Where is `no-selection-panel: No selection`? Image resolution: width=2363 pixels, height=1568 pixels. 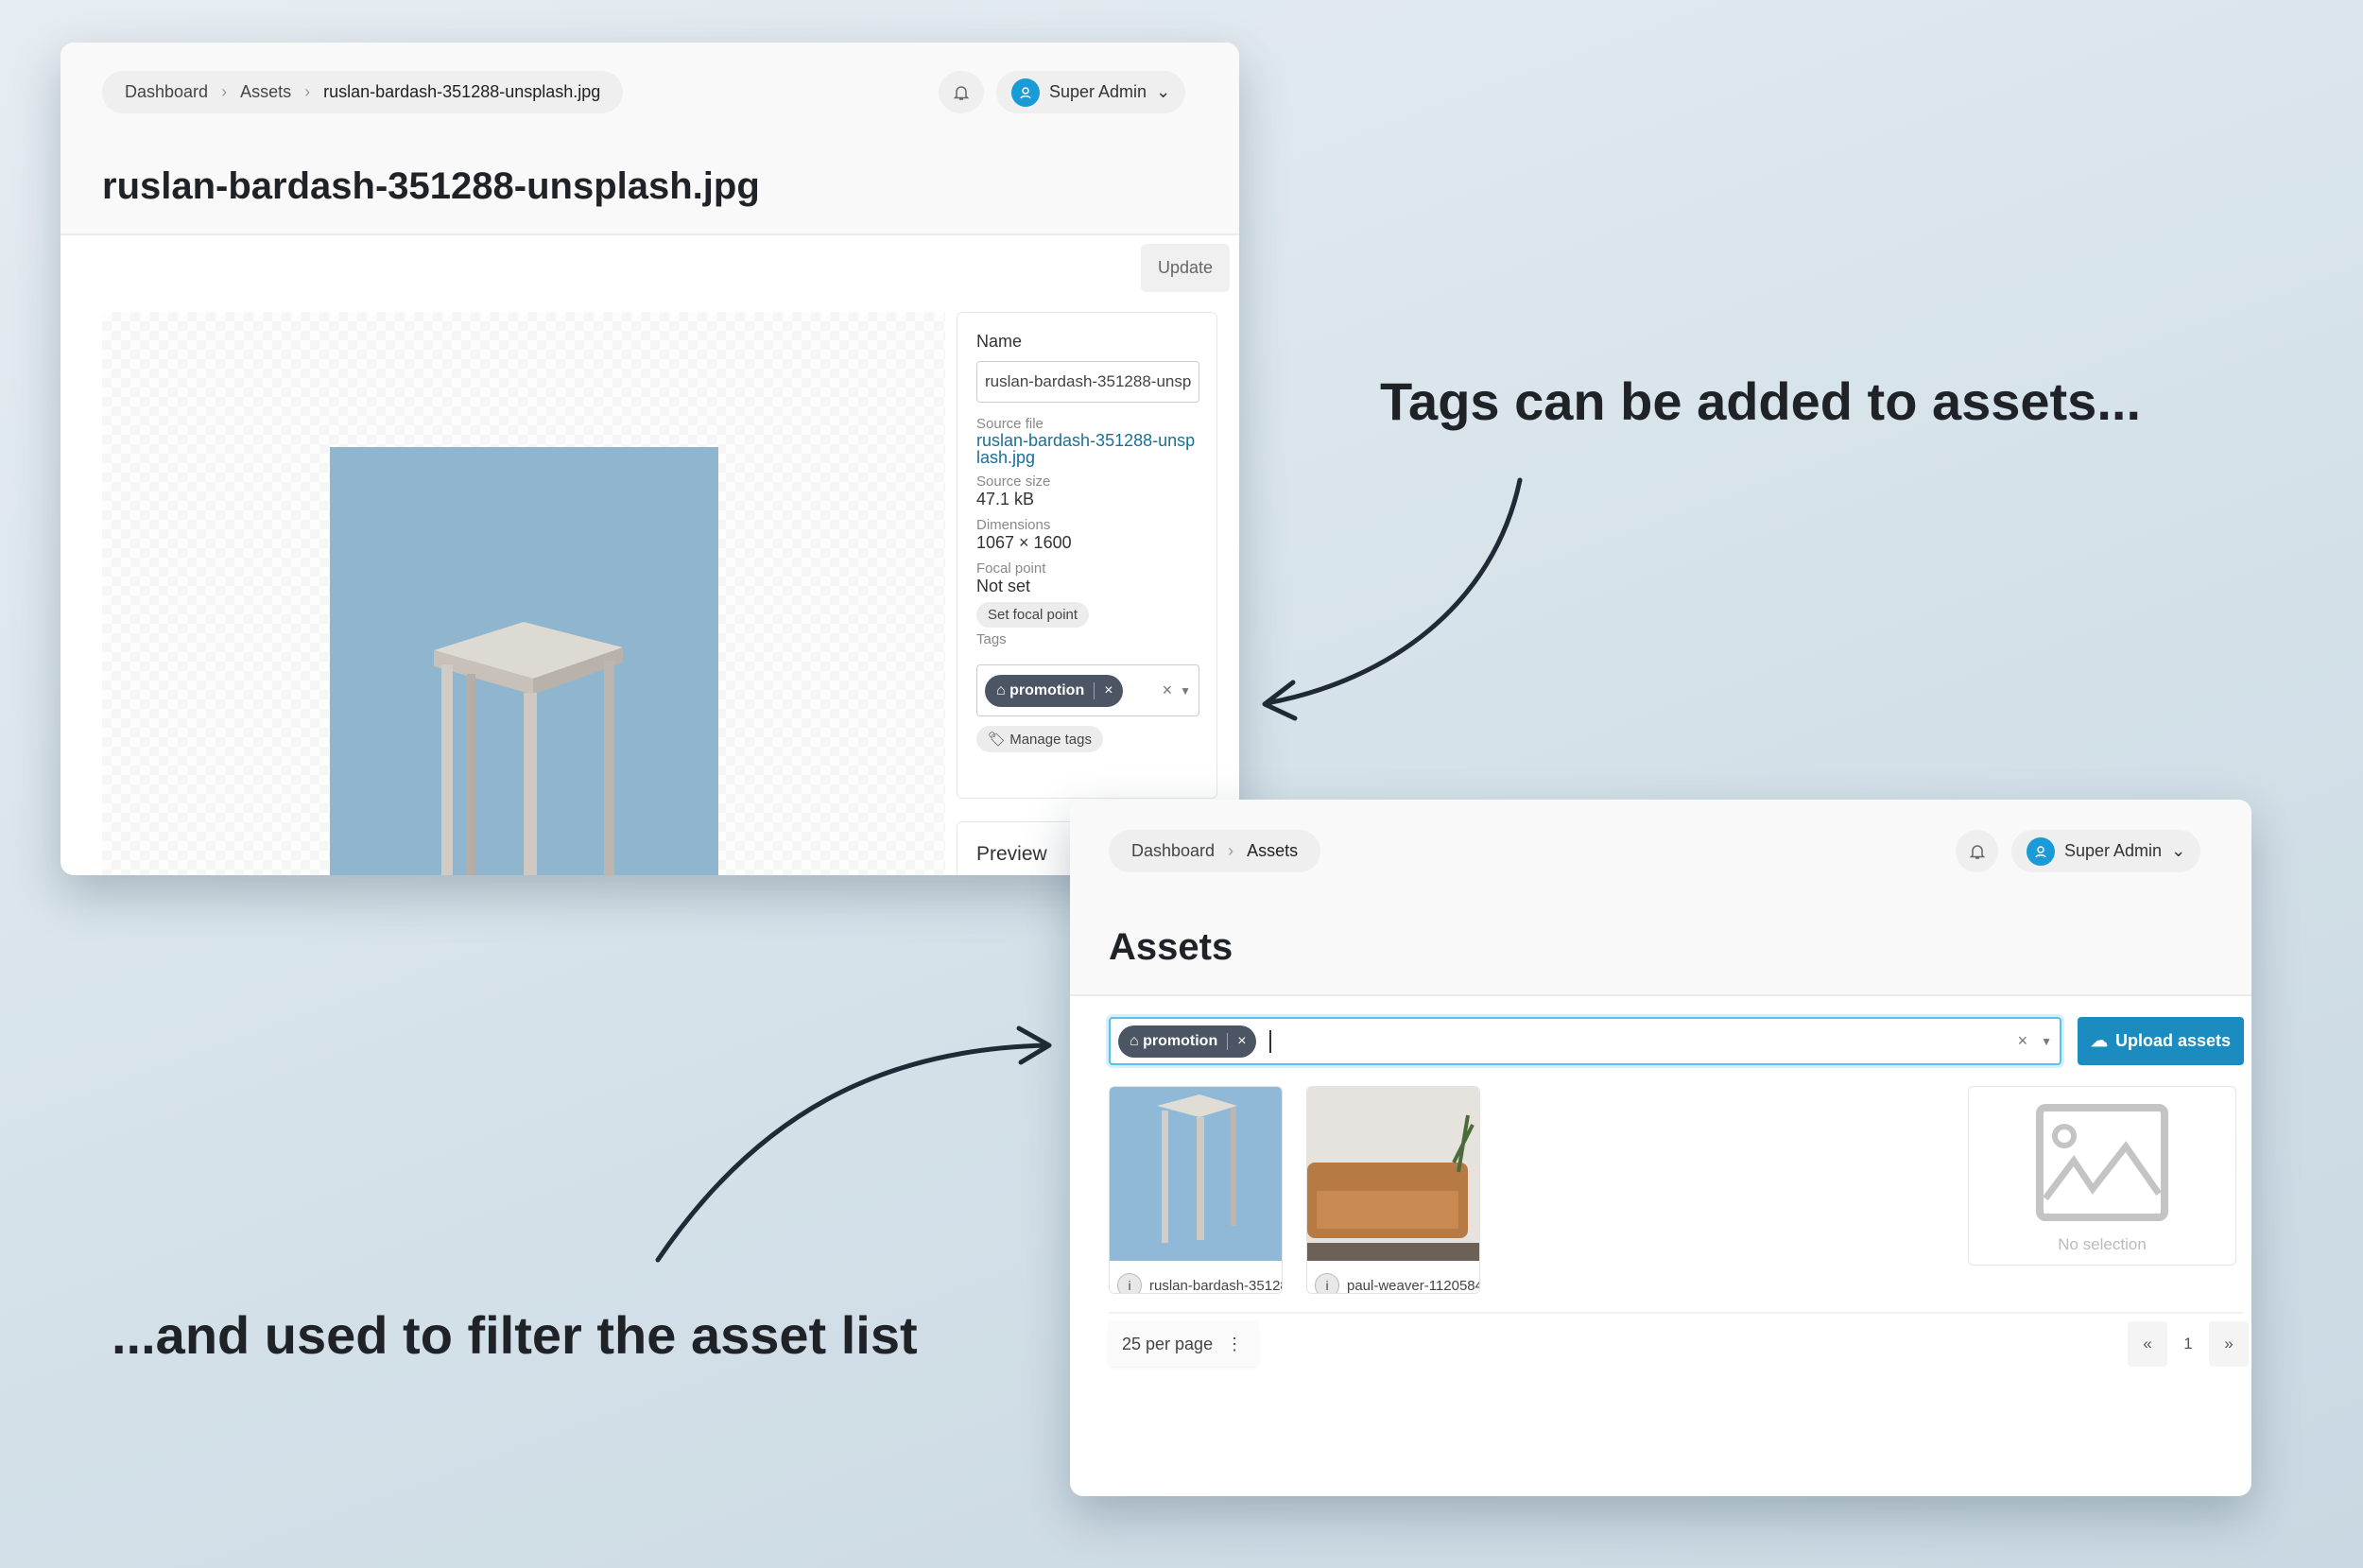 no-selection-panel: No selection is located at coordinates (2102, 1176).